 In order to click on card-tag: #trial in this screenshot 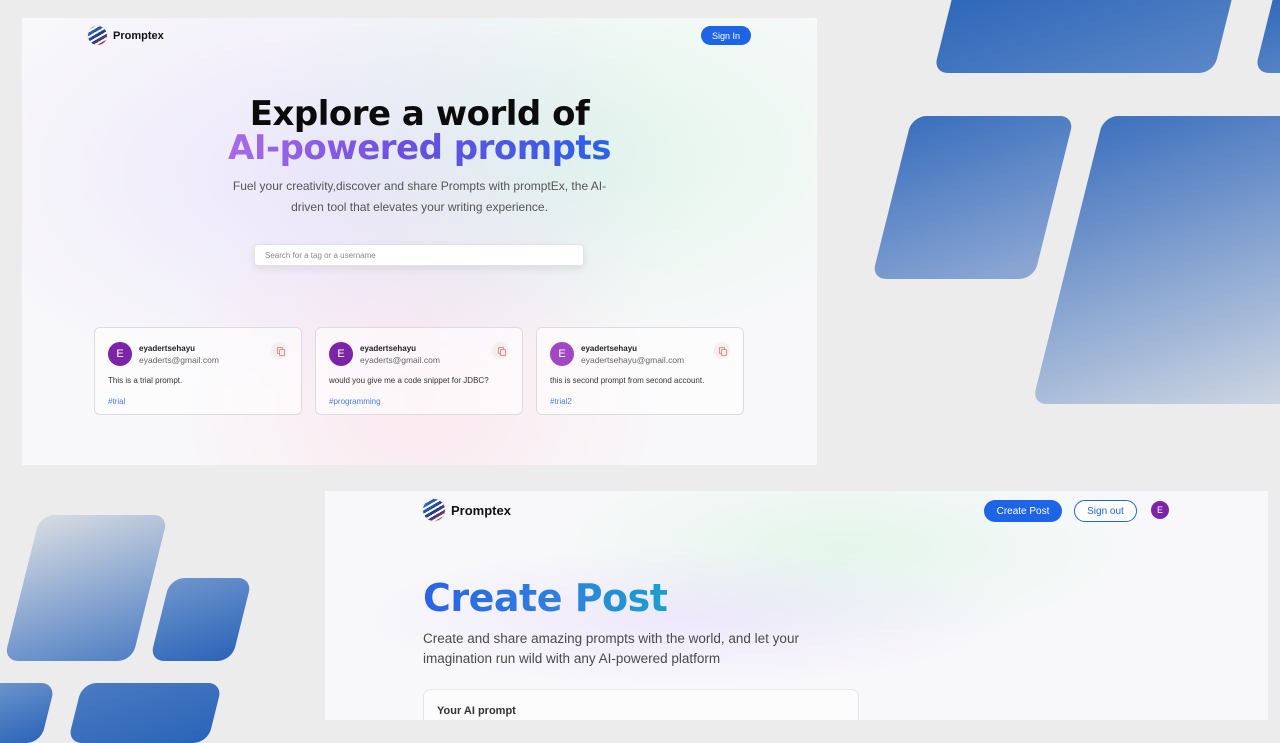, I will do `click(116, 401)`.